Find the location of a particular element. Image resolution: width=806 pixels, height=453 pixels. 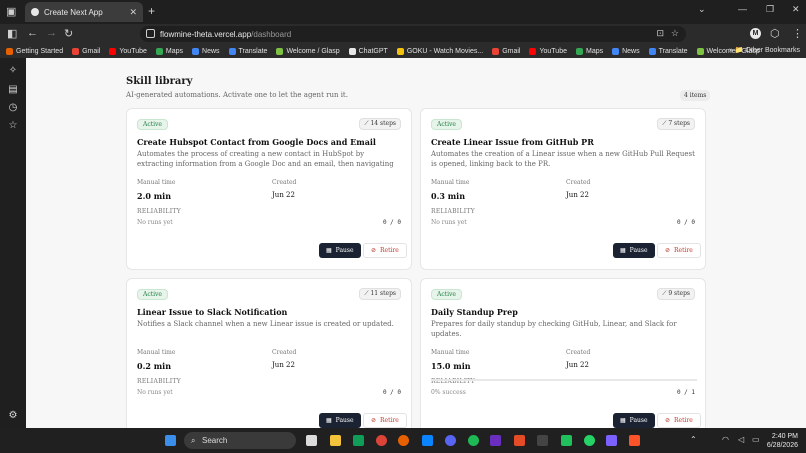

app3-icon is located at coordinates (611, 440).